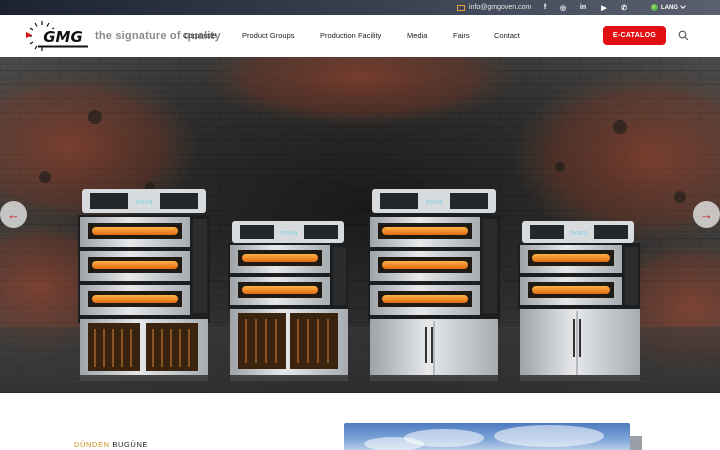  What do you see at coordinates (583, 7) in the screenshot?
I see `linkedin-icon: in` at bounding box center [583, 7].